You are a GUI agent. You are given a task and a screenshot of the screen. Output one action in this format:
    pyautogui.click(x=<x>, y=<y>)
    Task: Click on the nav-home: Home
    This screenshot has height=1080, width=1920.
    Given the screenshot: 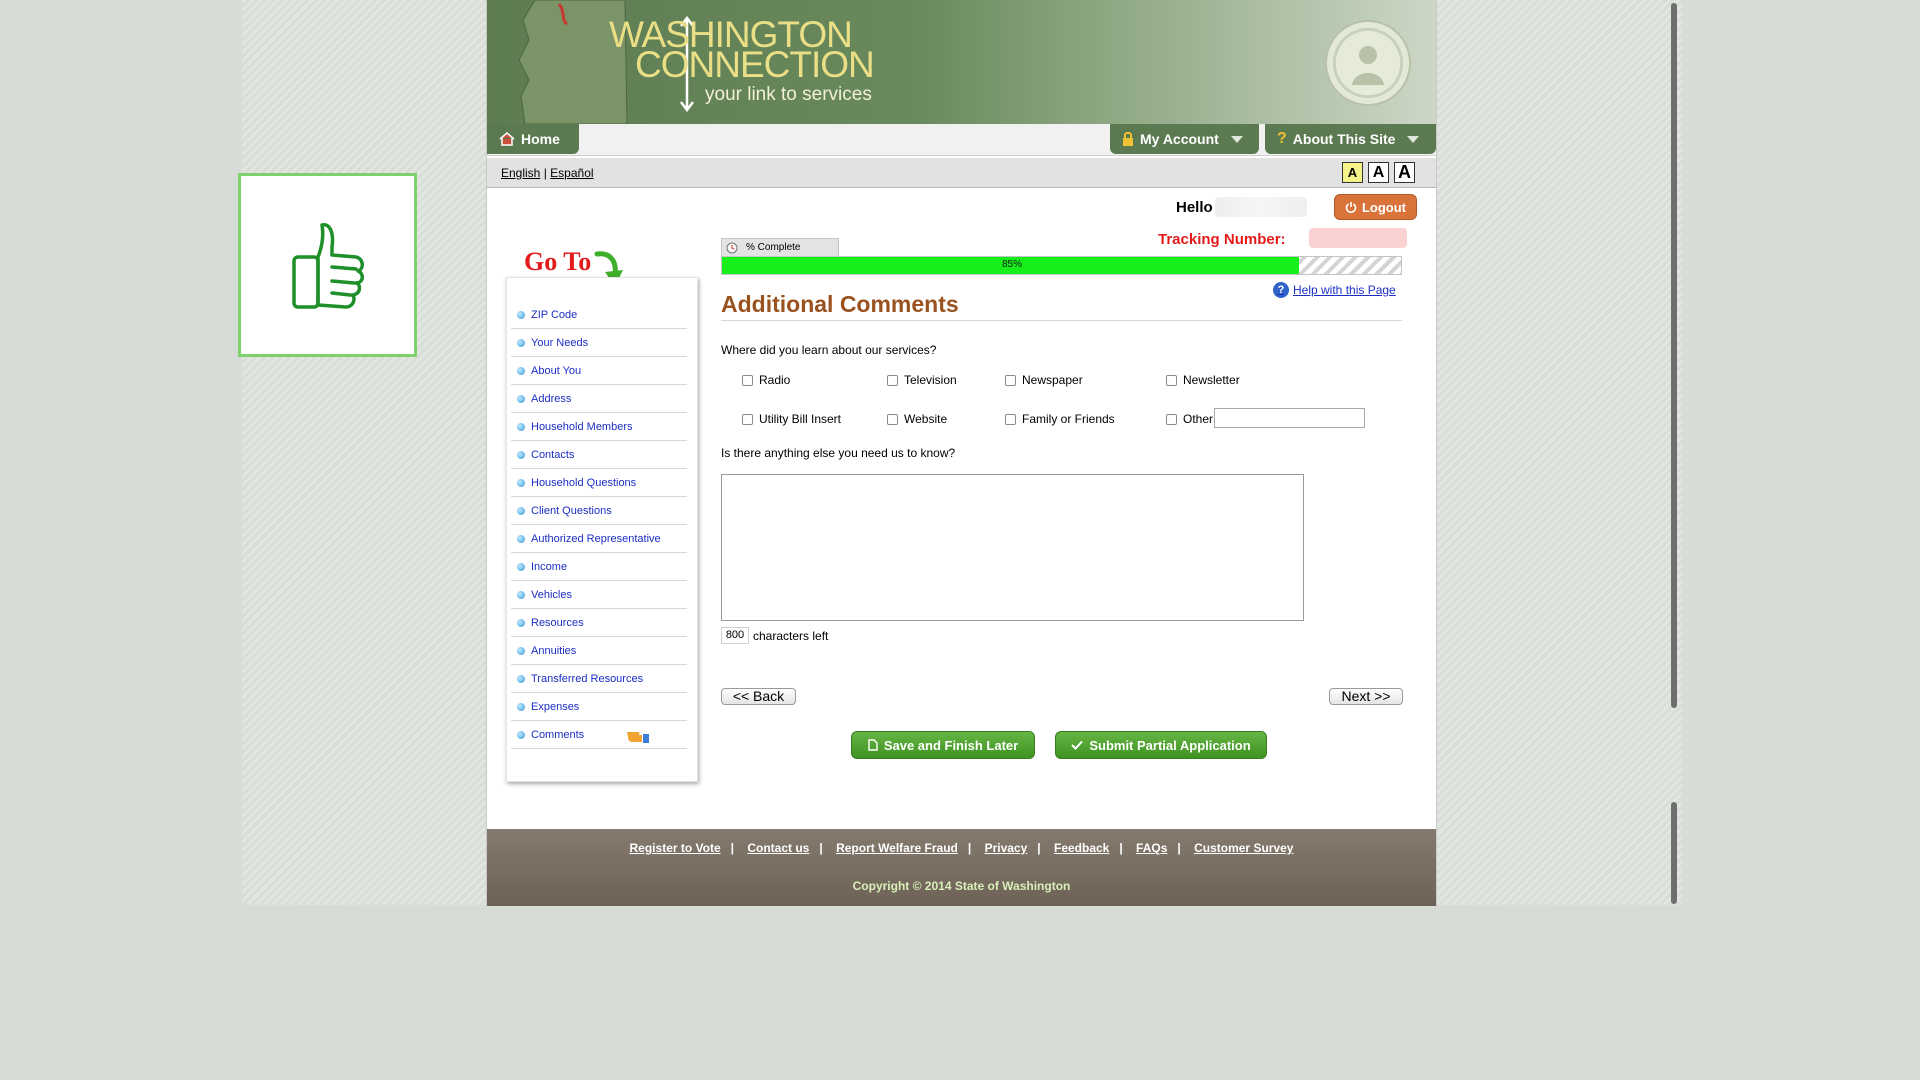 What is the action you would take?
    pyautogui.click(x=533, y=139)
    